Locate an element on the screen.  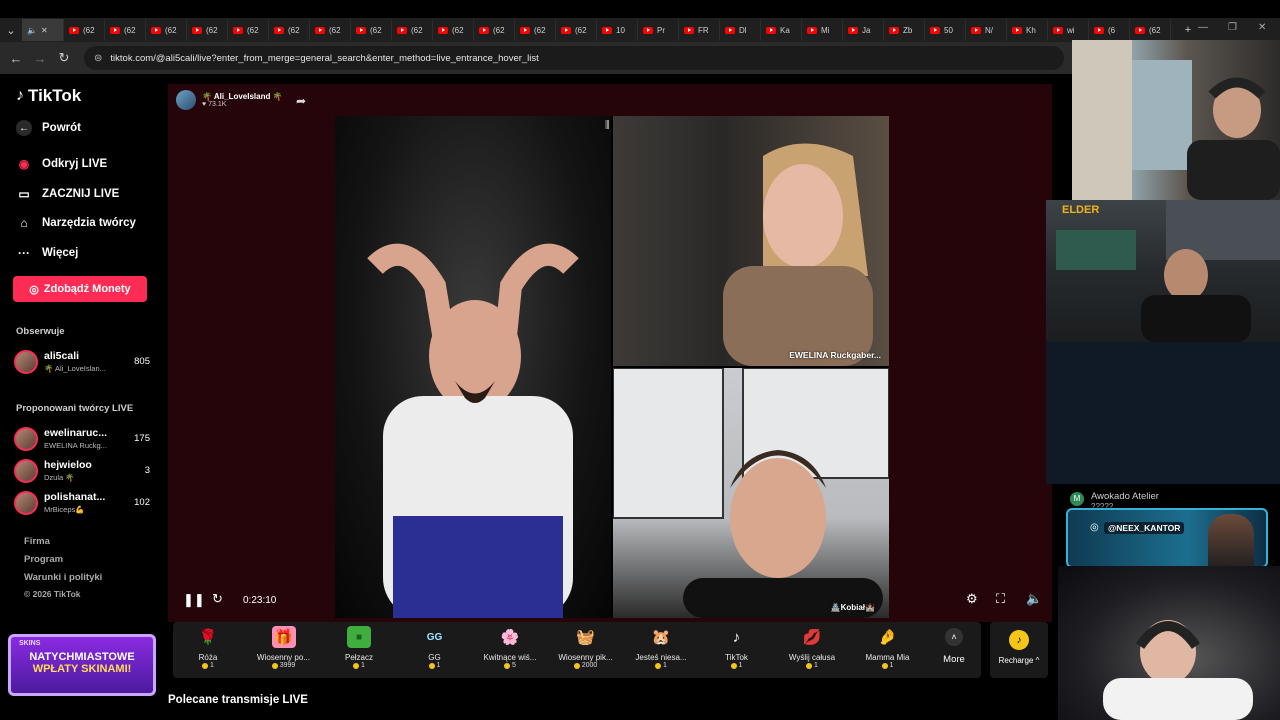
gift-item: ■ Pełzacz 1 is located at coordinates (359, 646).